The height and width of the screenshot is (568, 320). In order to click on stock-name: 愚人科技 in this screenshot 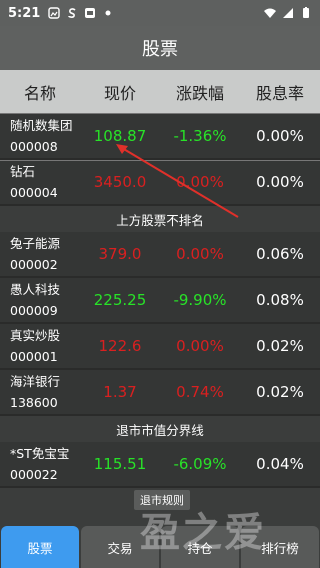, I will do `click(35, 289)`.